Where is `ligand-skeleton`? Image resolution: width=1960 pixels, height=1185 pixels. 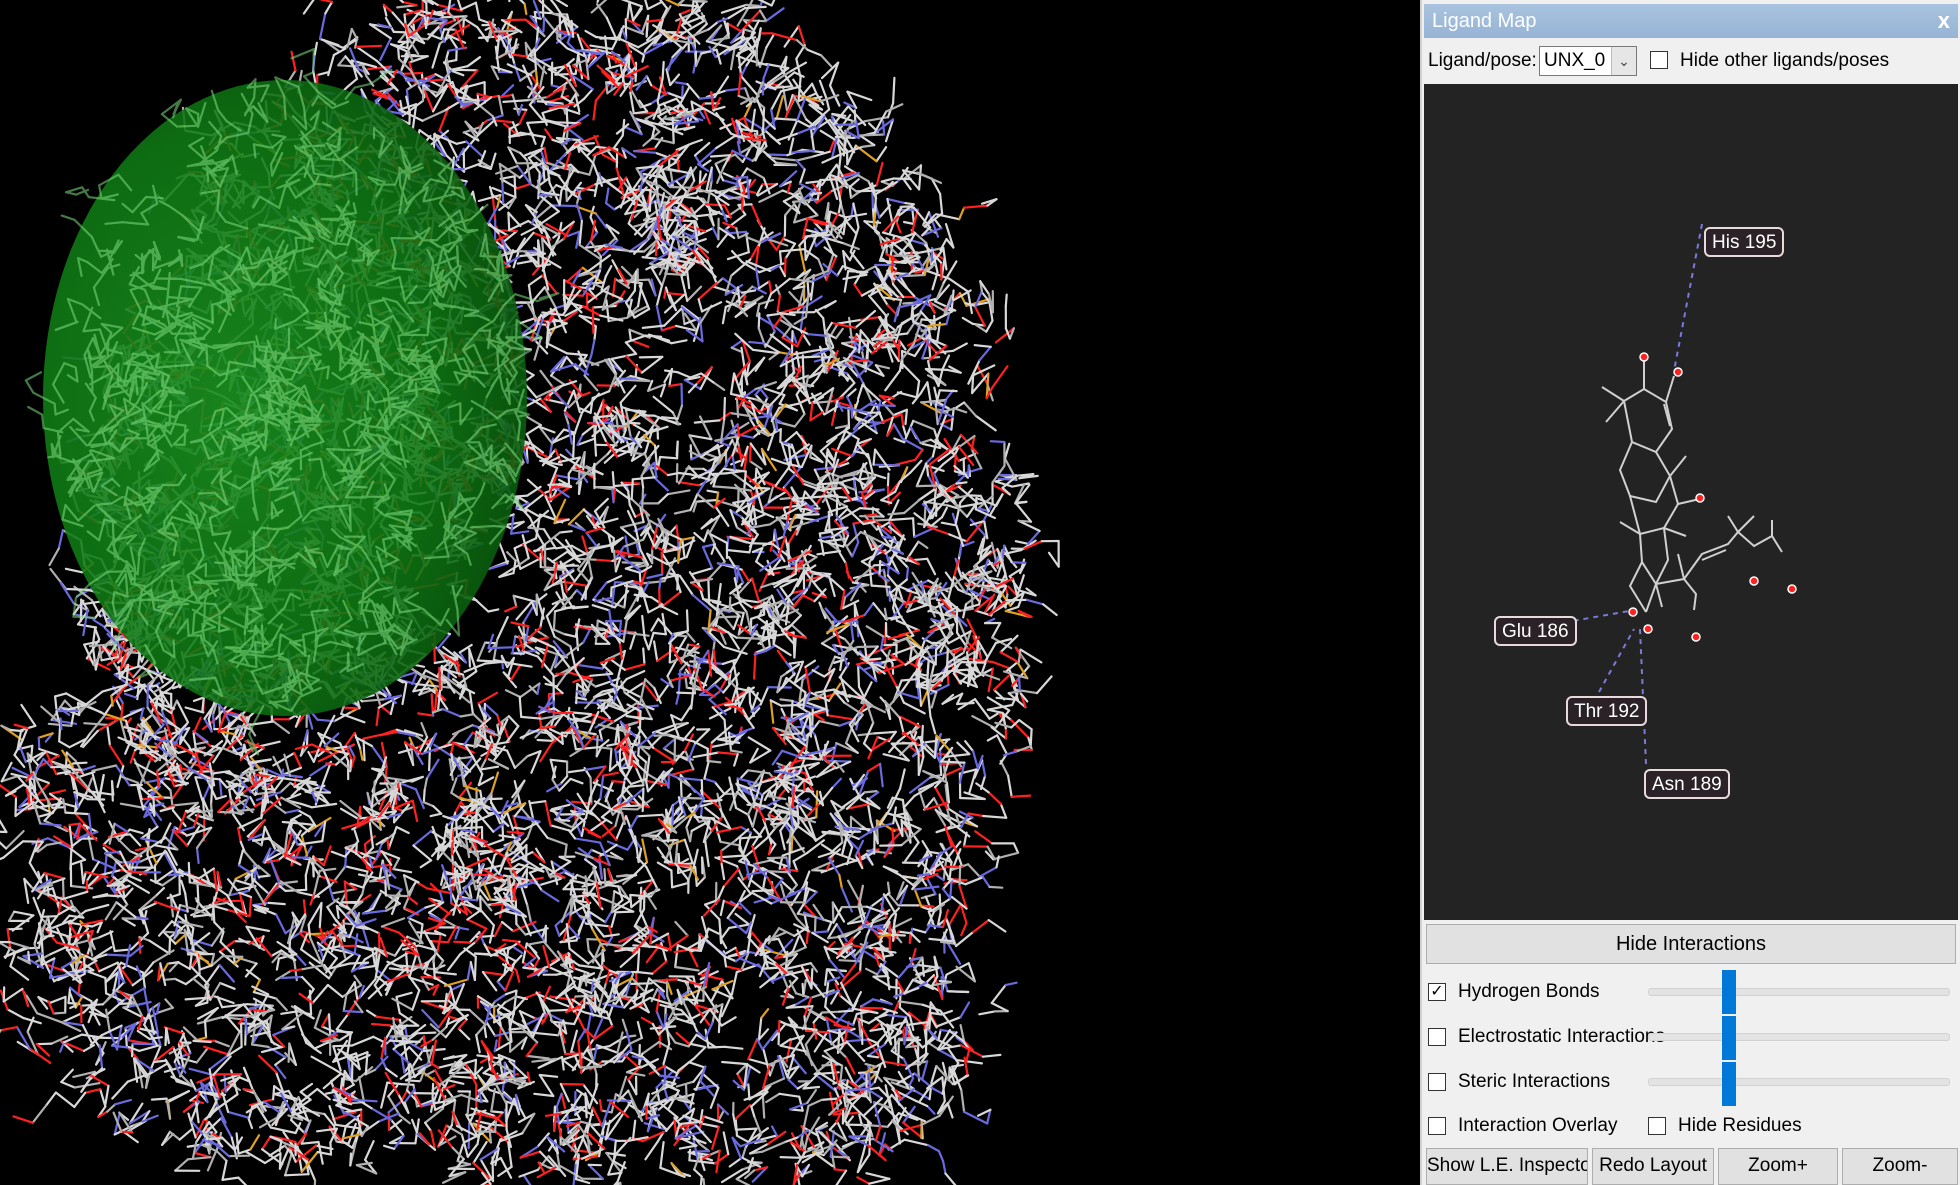 ligand-skeleton is located at coordinates (1692, 487).